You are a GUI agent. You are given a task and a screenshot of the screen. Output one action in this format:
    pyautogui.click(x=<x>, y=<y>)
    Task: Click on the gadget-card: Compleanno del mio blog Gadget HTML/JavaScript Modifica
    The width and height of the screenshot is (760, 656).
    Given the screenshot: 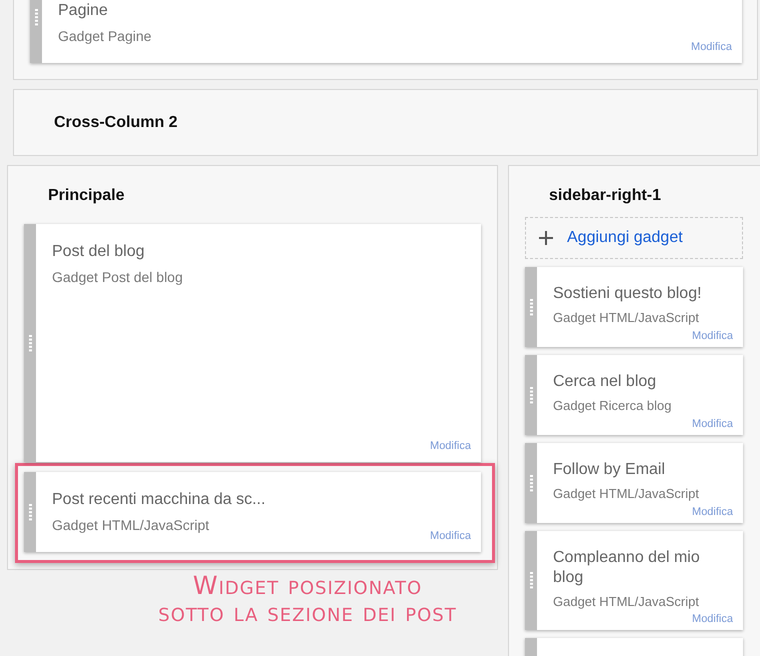 What is the action you would take?
    pyautogui.click(x=634, y=580)
    